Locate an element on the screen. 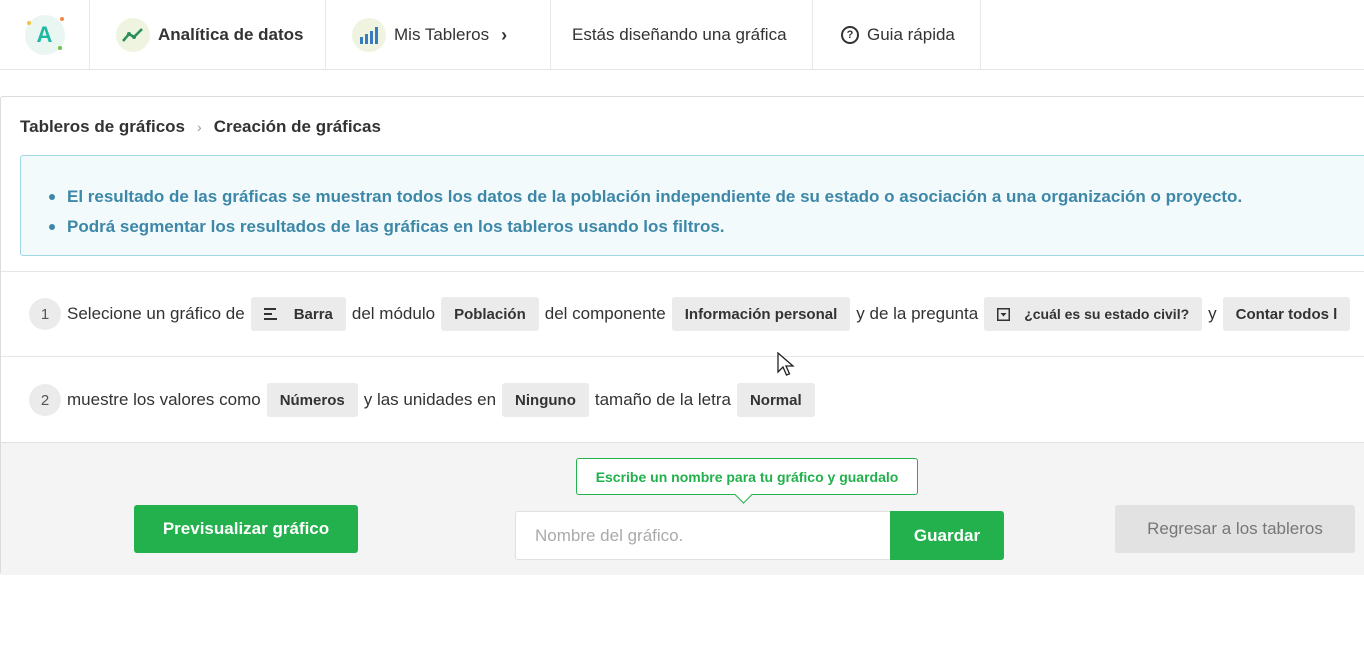 The height and width of the screenshot is (656, 1364). nav-analitica: Analítica de datos is located at coordinates (208, 35).